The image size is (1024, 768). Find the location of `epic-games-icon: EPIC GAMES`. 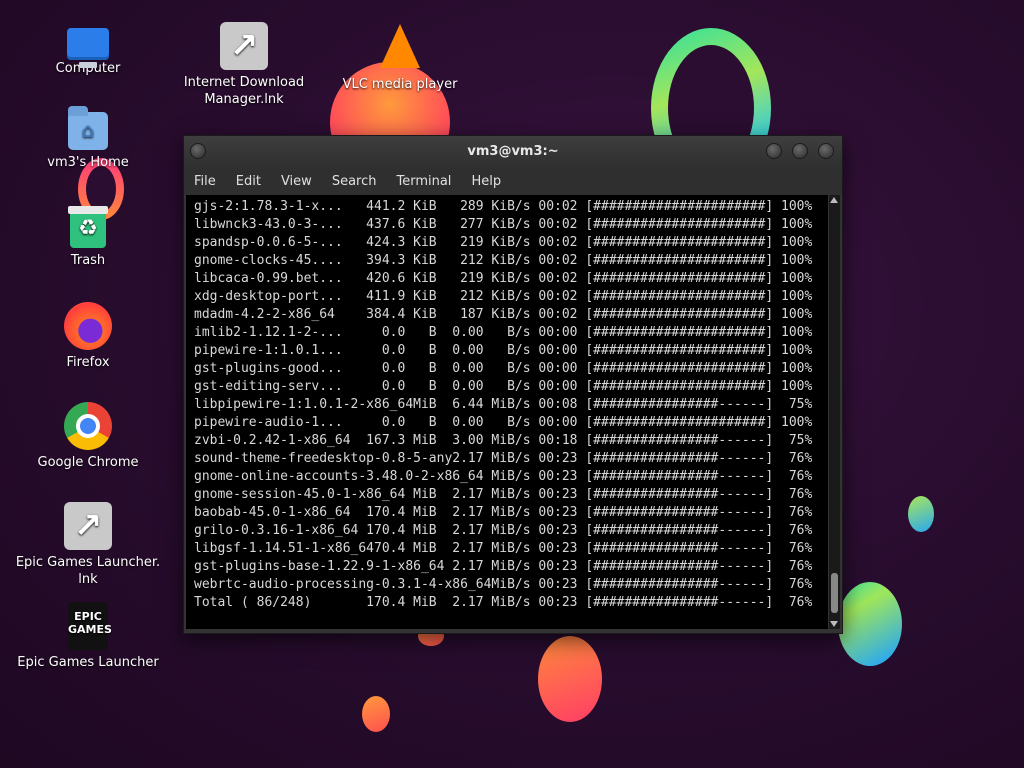

epic-games-icon: EPIC GAMES is located at coordinates (90, 626).